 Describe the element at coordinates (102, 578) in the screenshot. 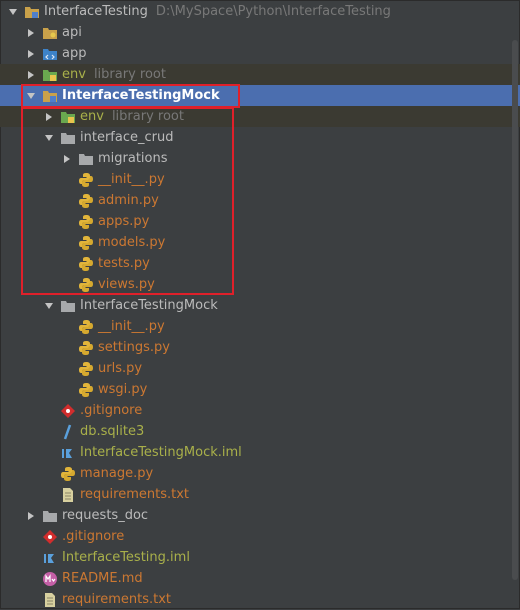

I see `tree-item-label: README.md` at that location.